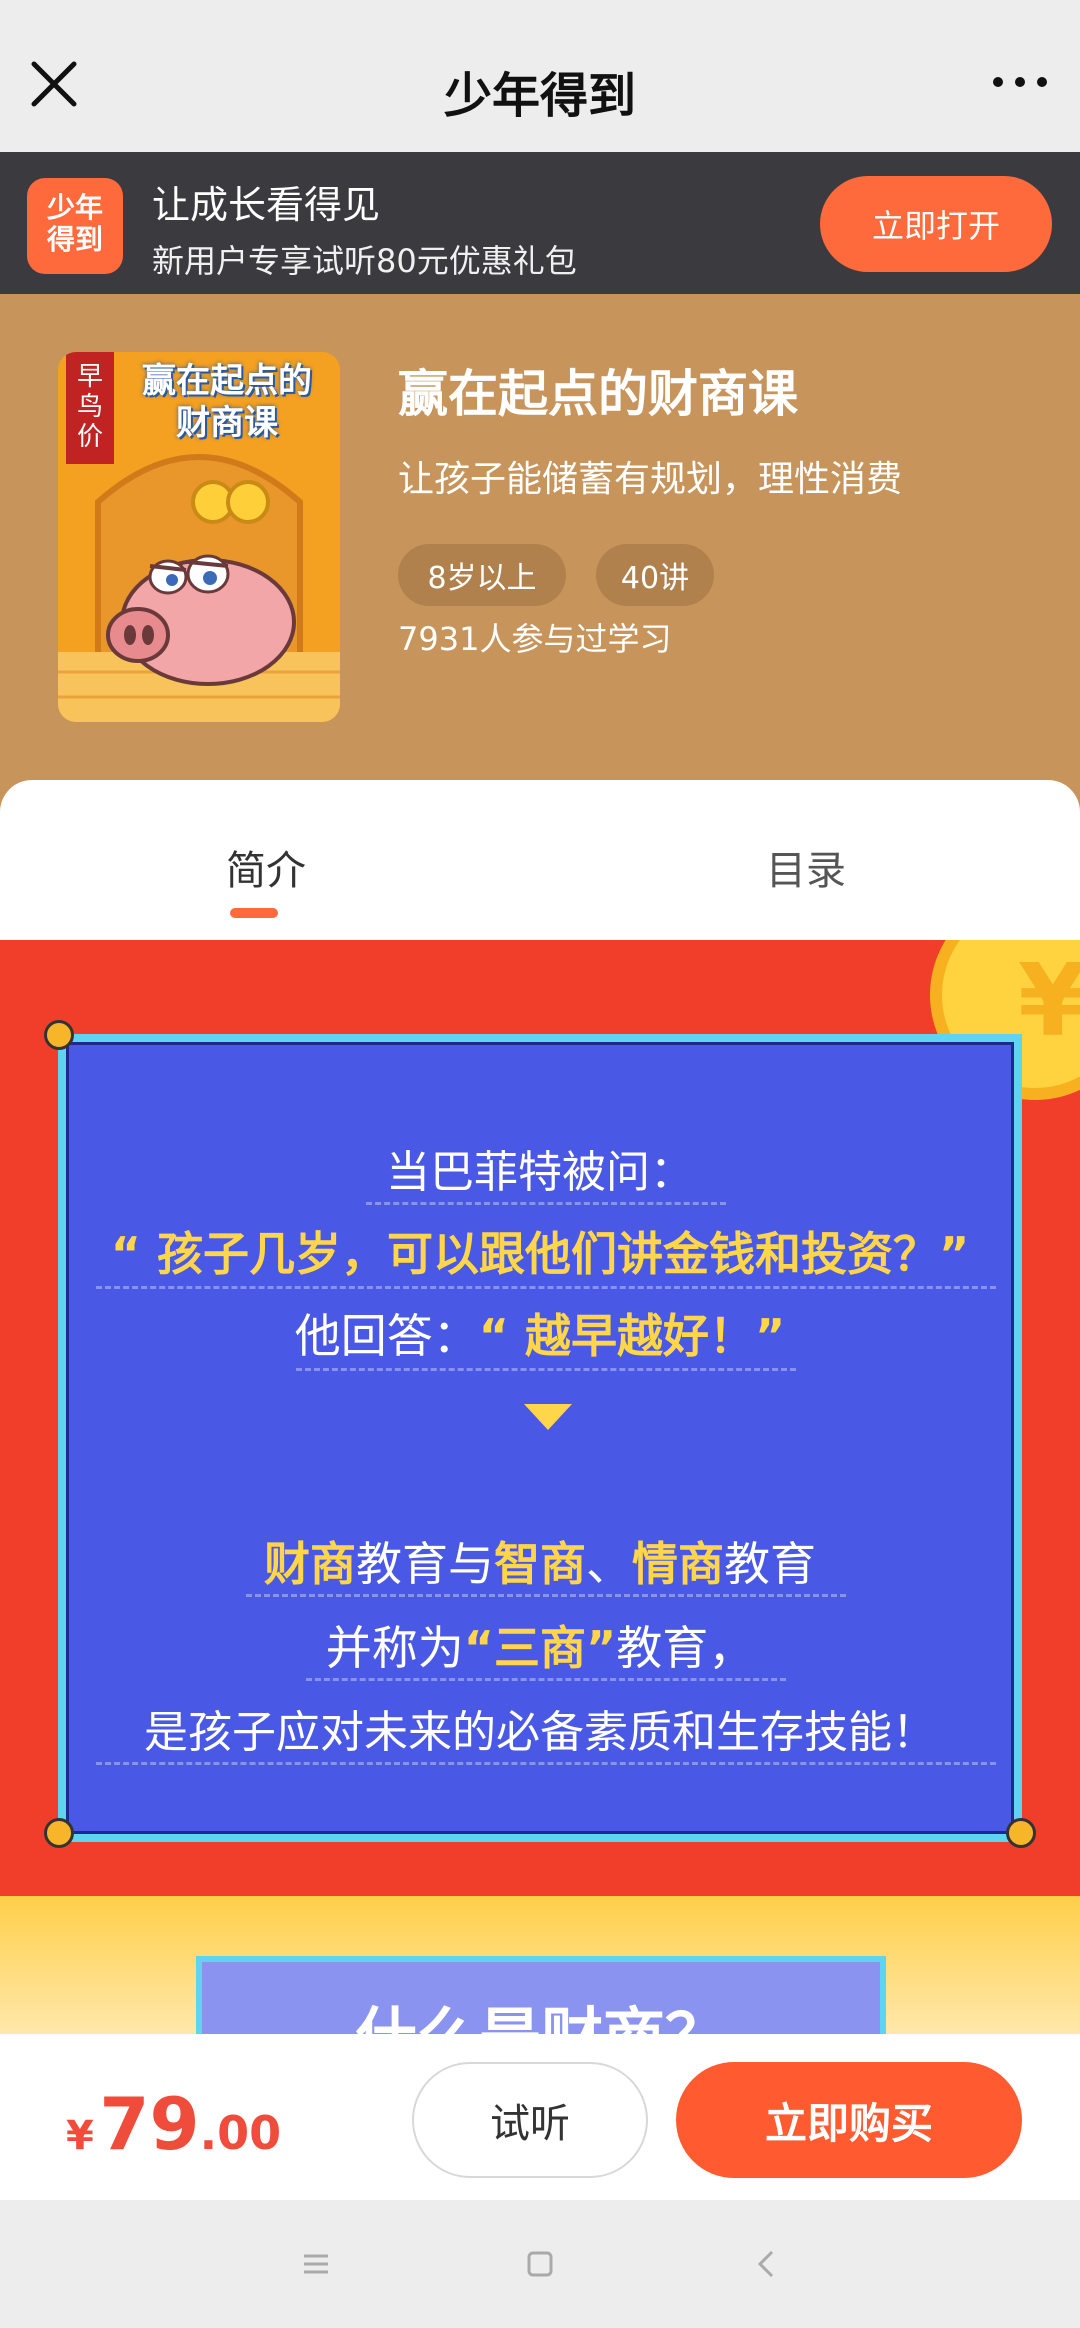  What do you see at coordinates (598, 394) in the screenshot?
I see `course-name: 赢在起点的财商课` at bounding box center [598, 394].